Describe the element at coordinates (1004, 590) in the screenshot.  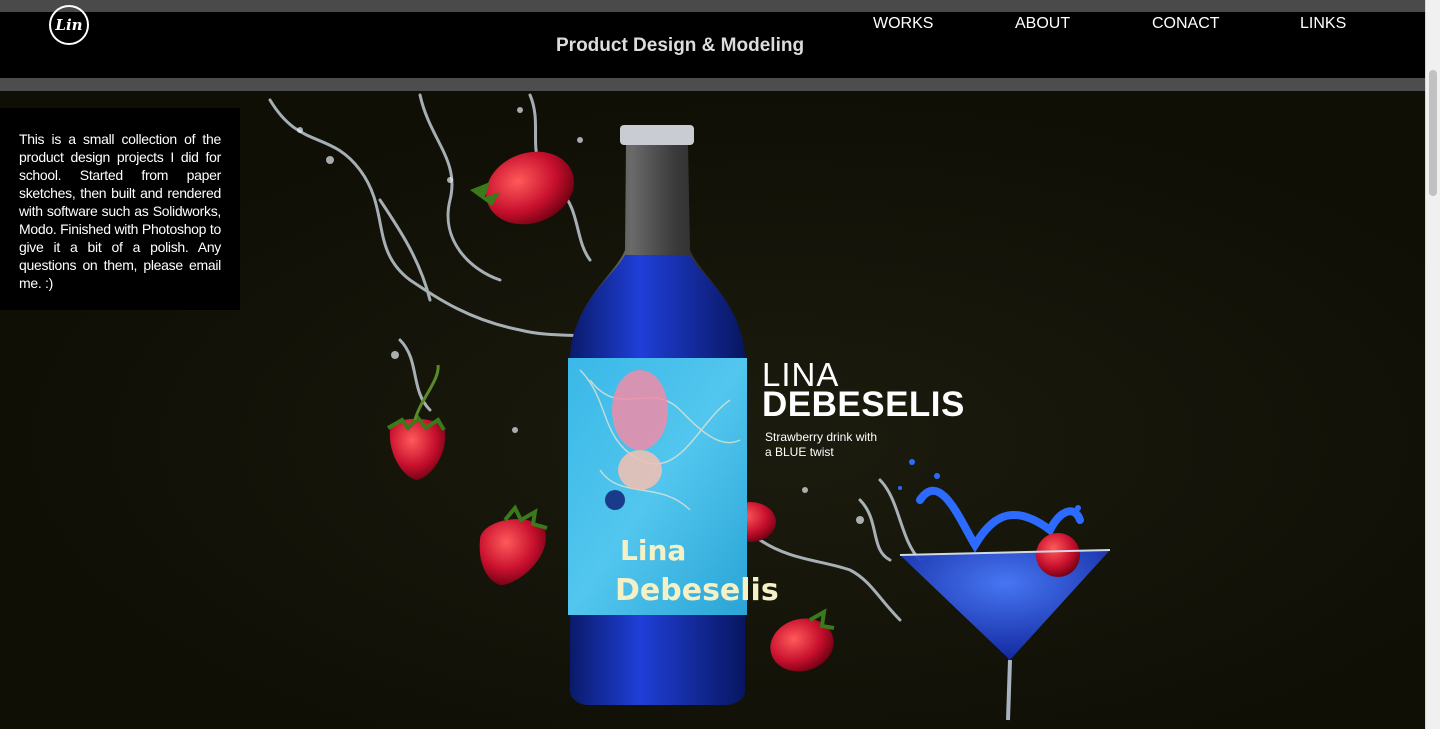
I see `cocktail-glass` at that location.